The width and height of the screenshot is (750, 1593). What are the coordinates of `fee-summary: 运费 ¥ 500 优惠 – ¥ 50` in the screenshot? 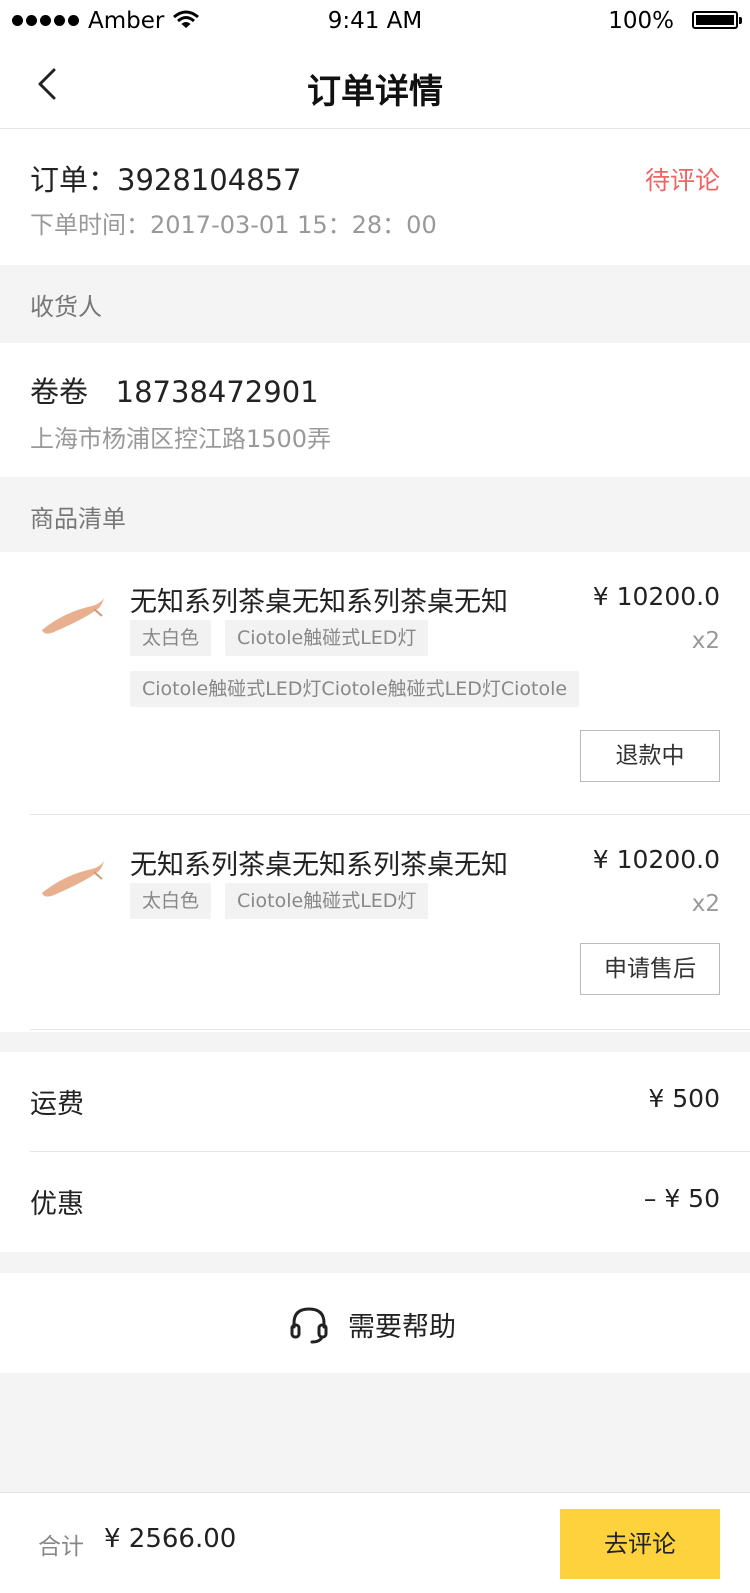 It's located at (375, 1152).